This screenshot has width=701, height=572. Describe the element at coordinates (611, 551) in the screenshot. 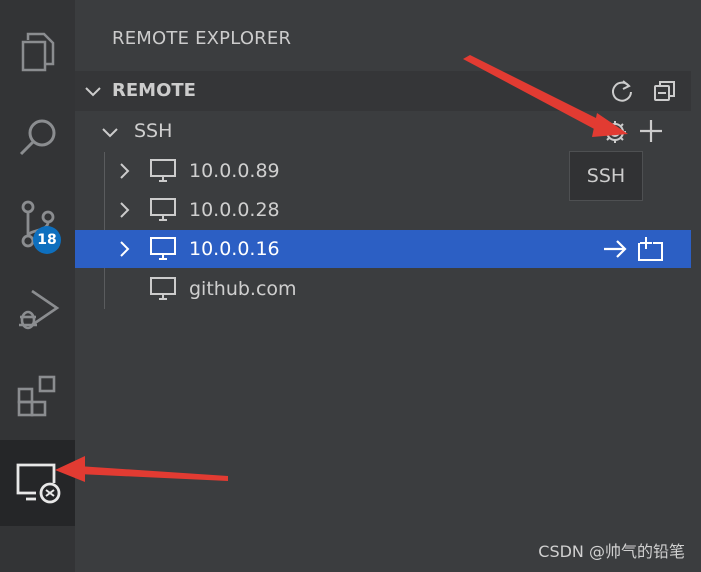

I see `watermark: CSDN @帅气的铅笔` at that location.